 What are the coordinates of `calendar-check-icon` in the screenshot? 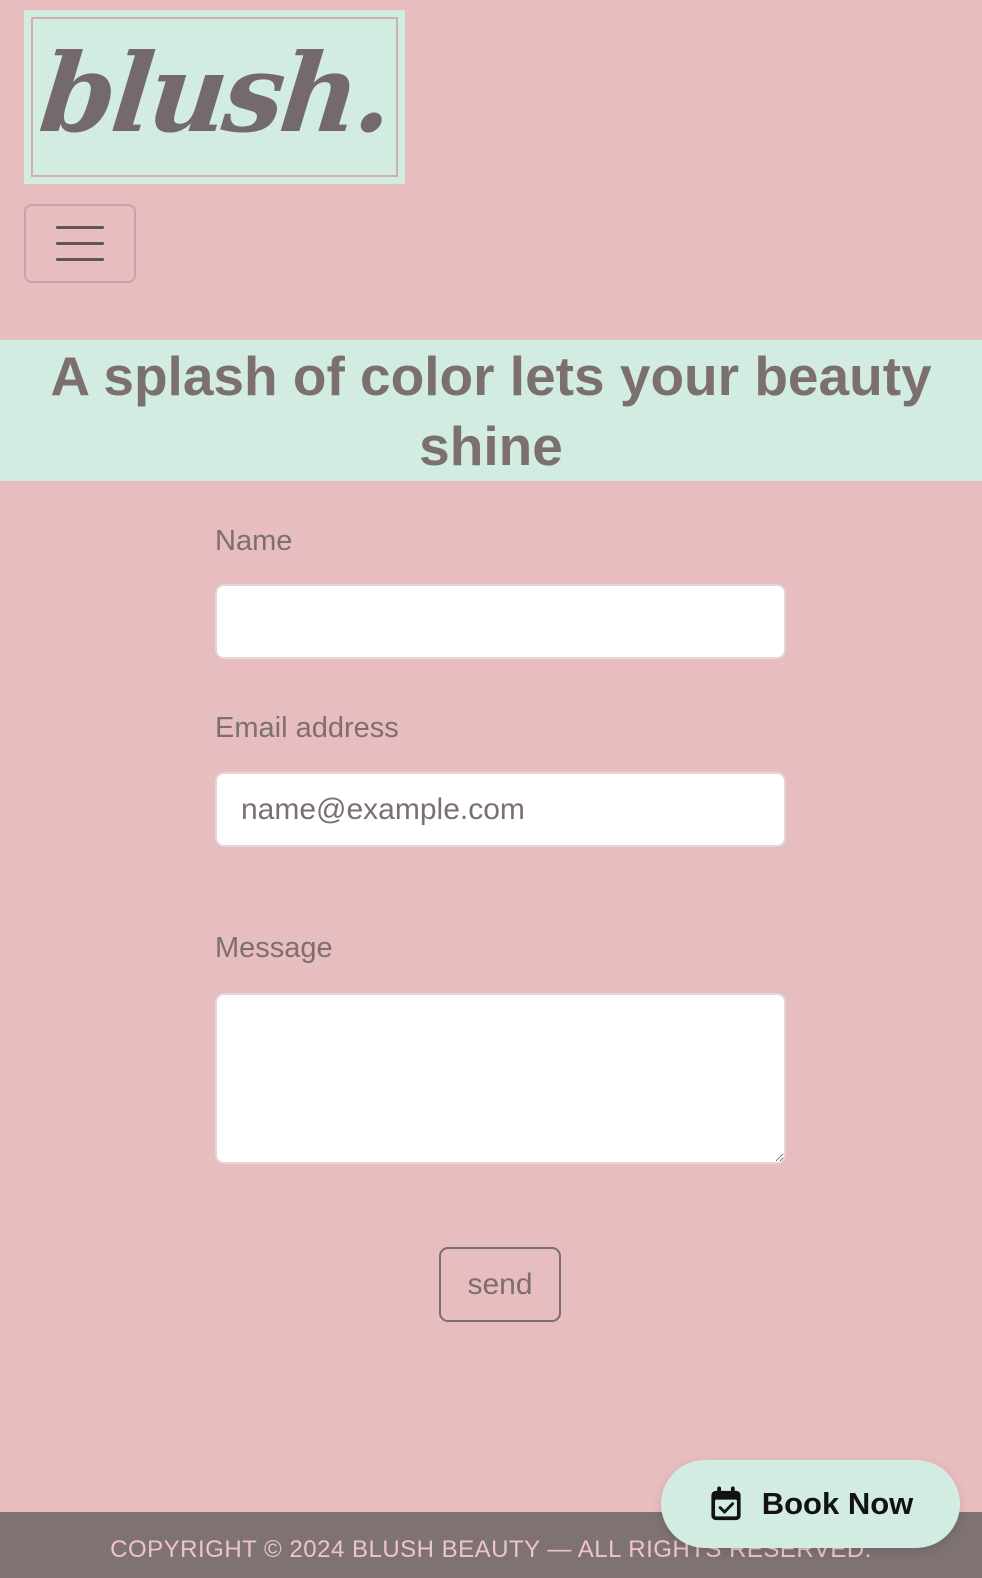 It's located at (726, 1503).